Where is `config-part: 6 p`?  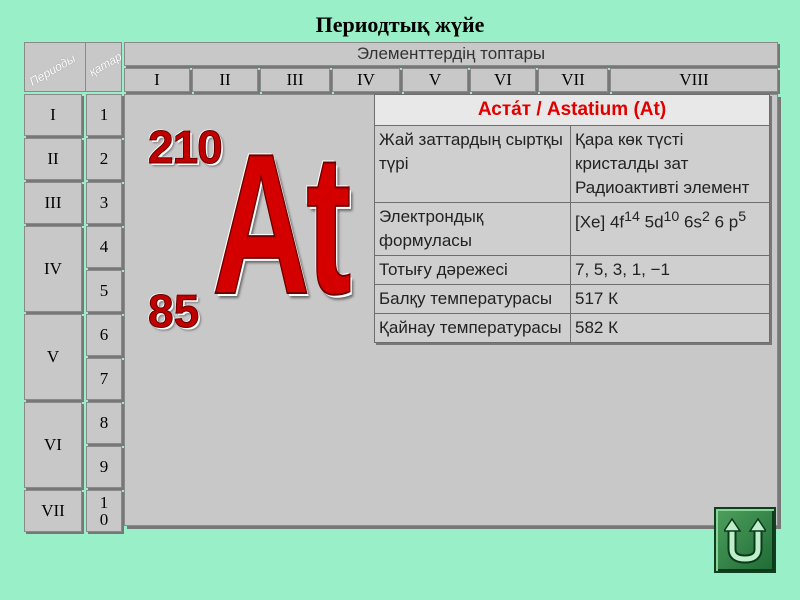
config-part: 6 p is located at coordinates (724, 222).